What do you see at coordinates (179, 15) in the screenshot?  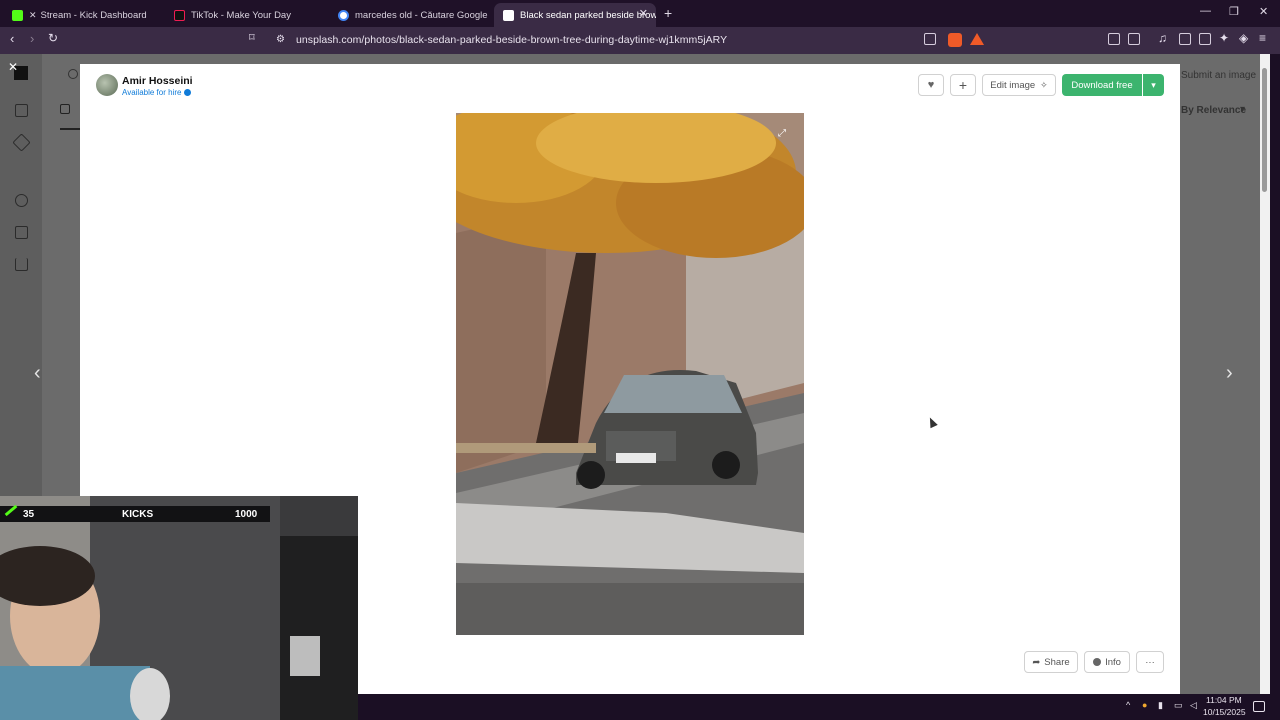 I see `tiktok-icon` at bounding box center [179, 15].